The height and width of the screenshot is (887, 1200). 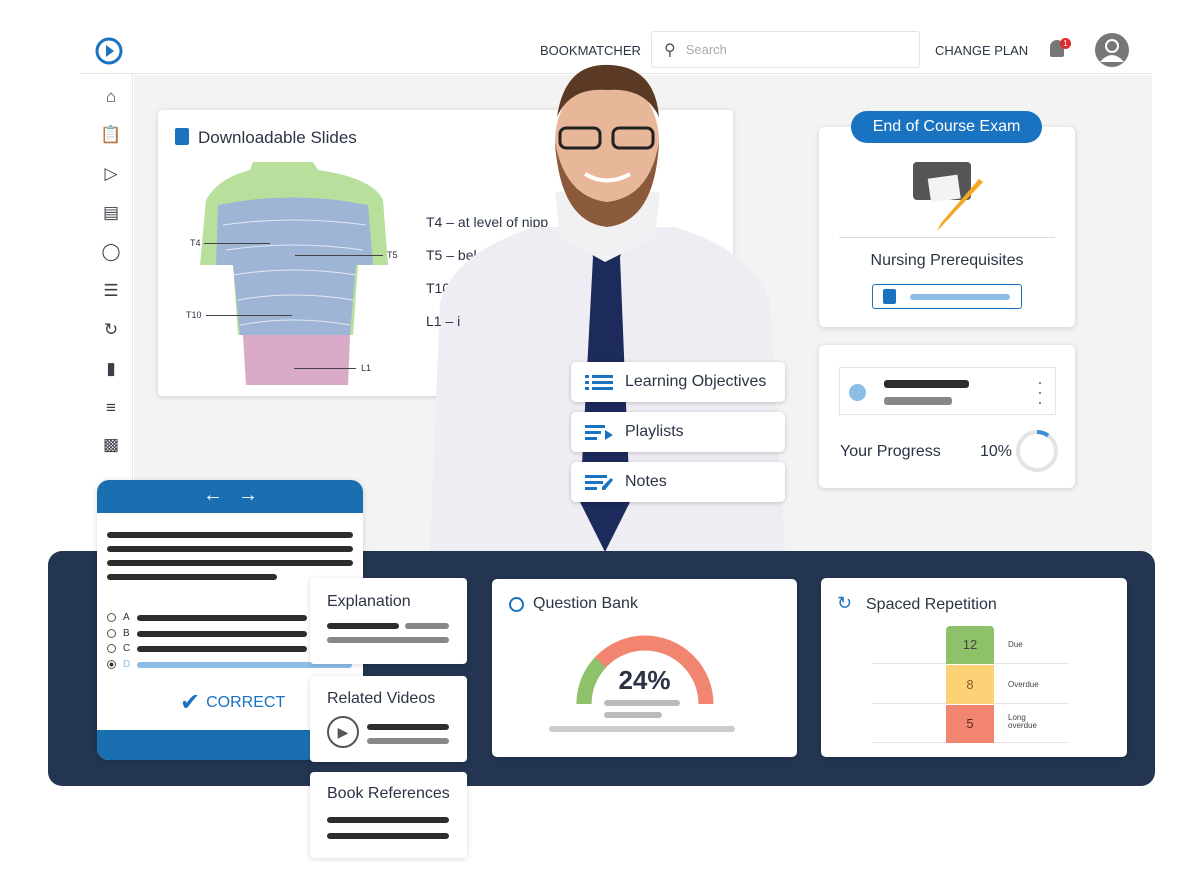 I want to click on menu-label: Playlists, so click(x=654, y=431).